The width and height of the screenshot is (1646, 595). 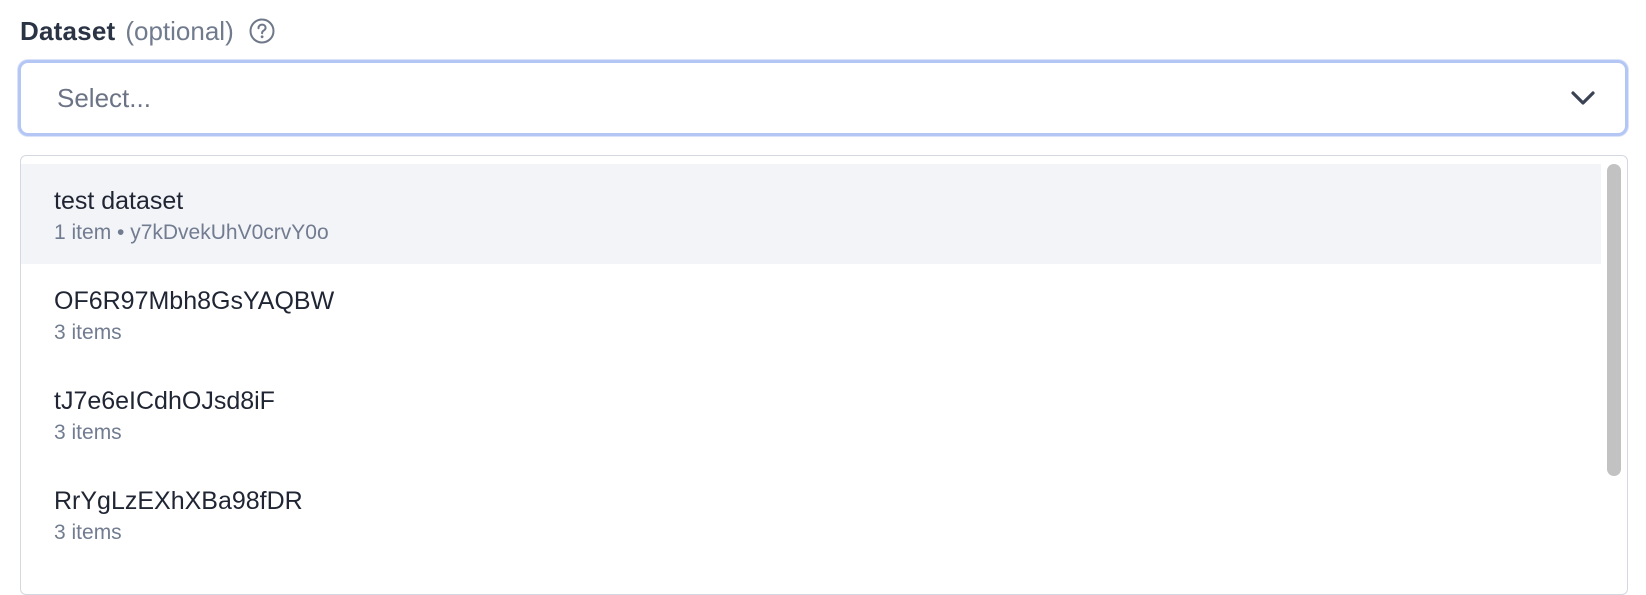 I want to click on option-title: test dataset, so click(x=119, y=201).